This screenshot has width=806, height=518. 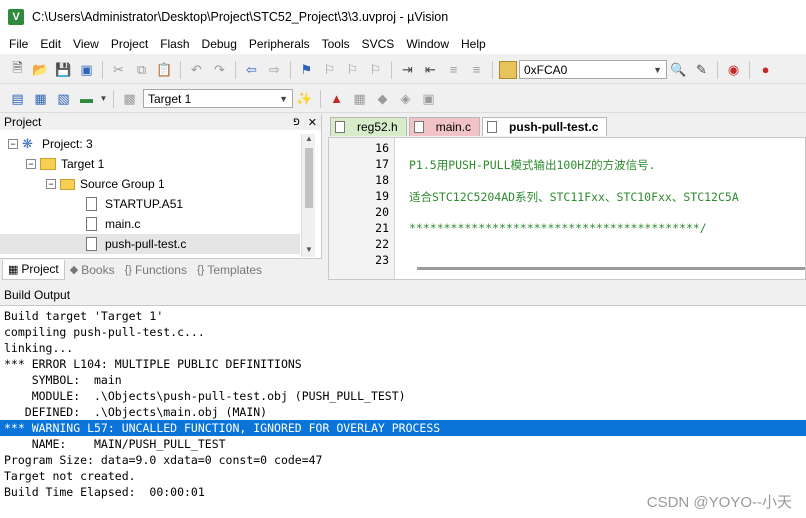 What do you see at coordinates (160, 269) in the screenshot?
I see `tab-label: Functions` at bounding box center [160, 269].